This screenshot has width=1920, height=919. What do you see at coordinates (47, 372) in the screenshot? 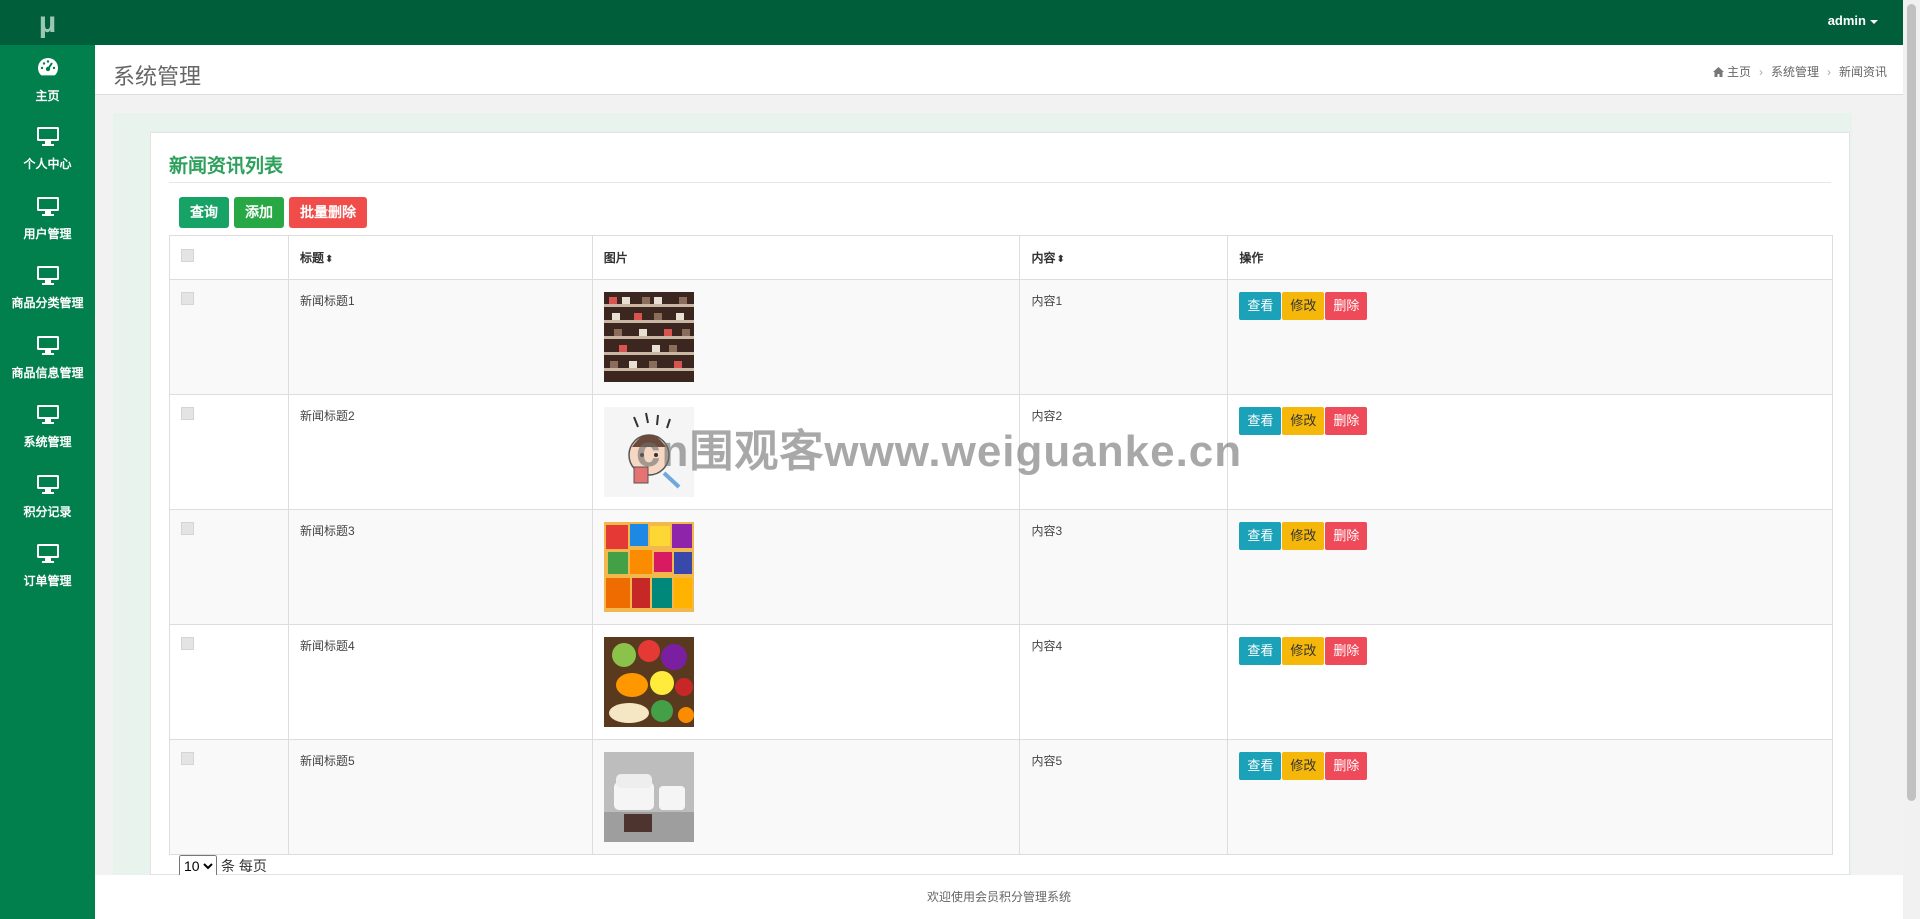
I see `sidebar-item-label: 商品信息管理` at bounding box center [47, 372].